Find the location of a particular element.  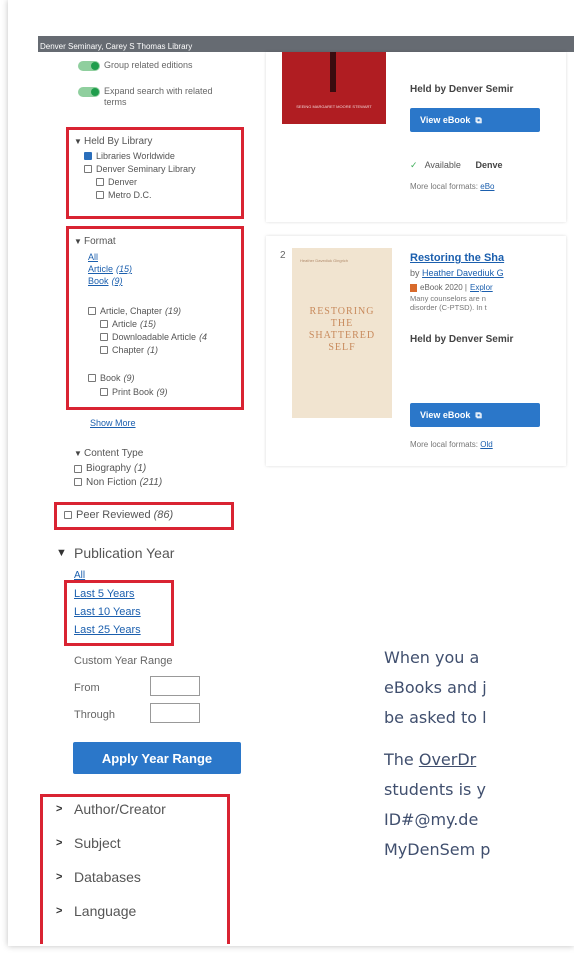

format-option: Downloadable Article (4 is located at coordinates (153, 337).